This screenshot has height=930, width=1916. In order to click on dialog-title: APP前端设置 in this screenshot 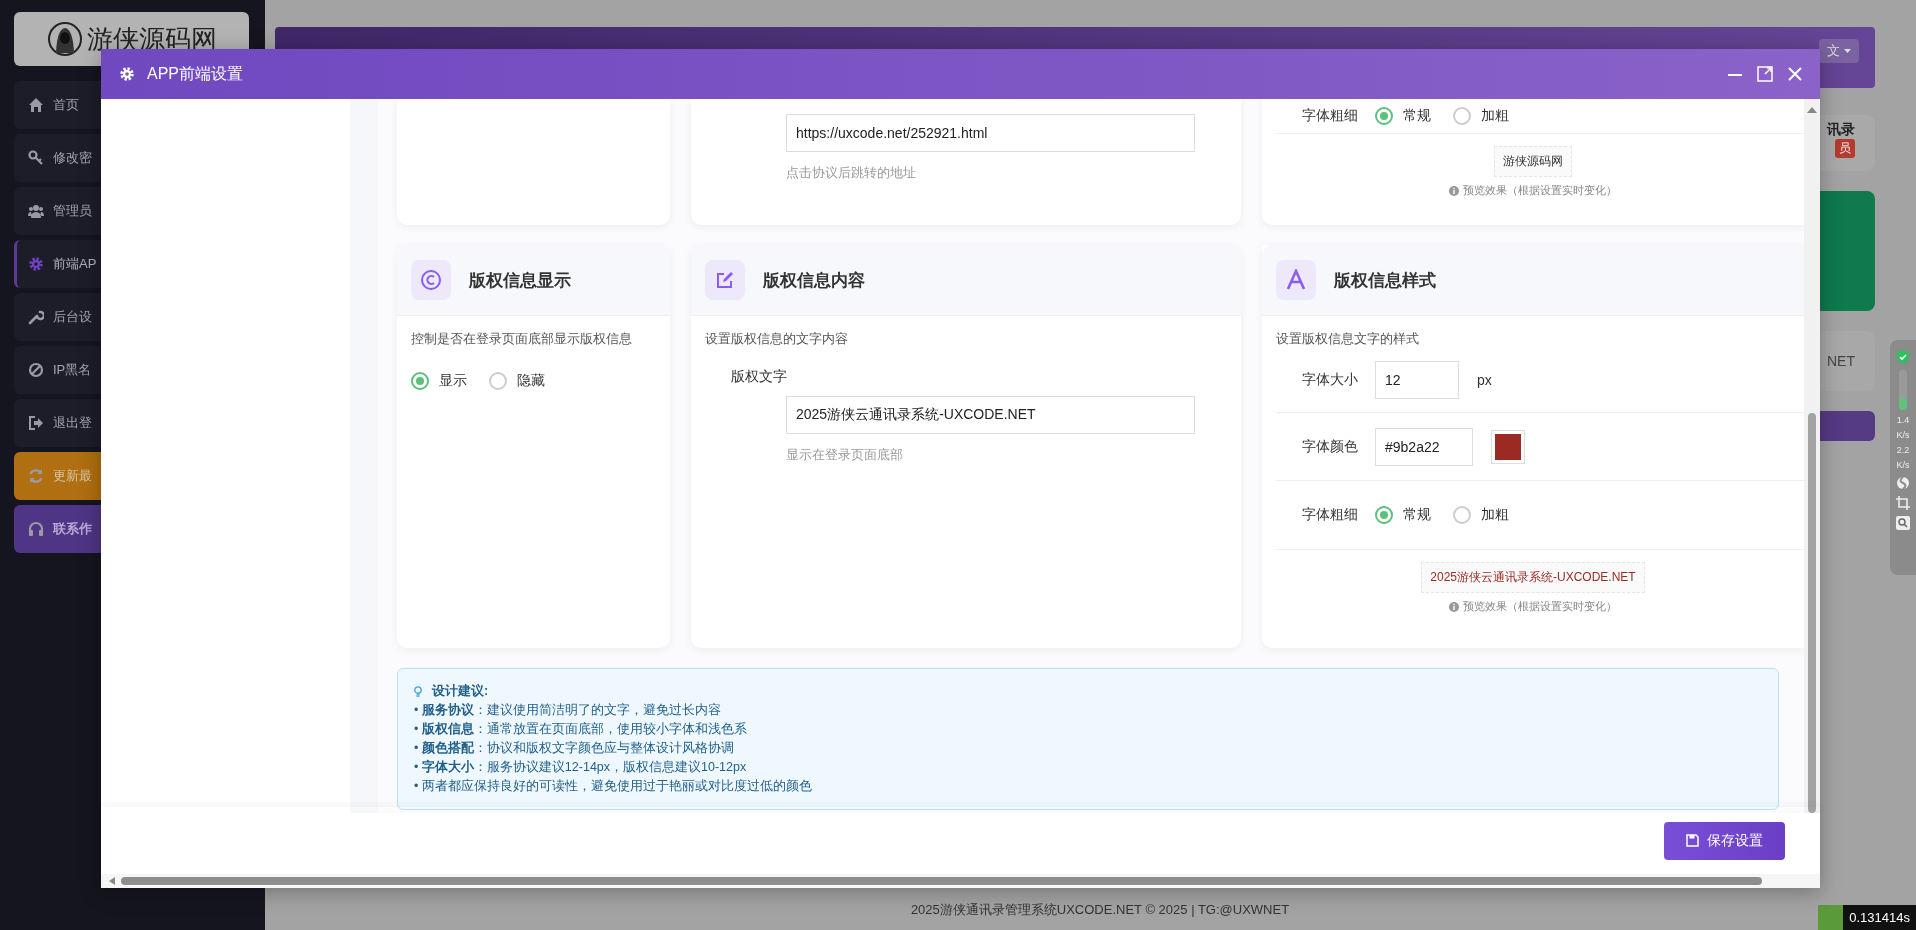, I will do `click(195, 73)`.